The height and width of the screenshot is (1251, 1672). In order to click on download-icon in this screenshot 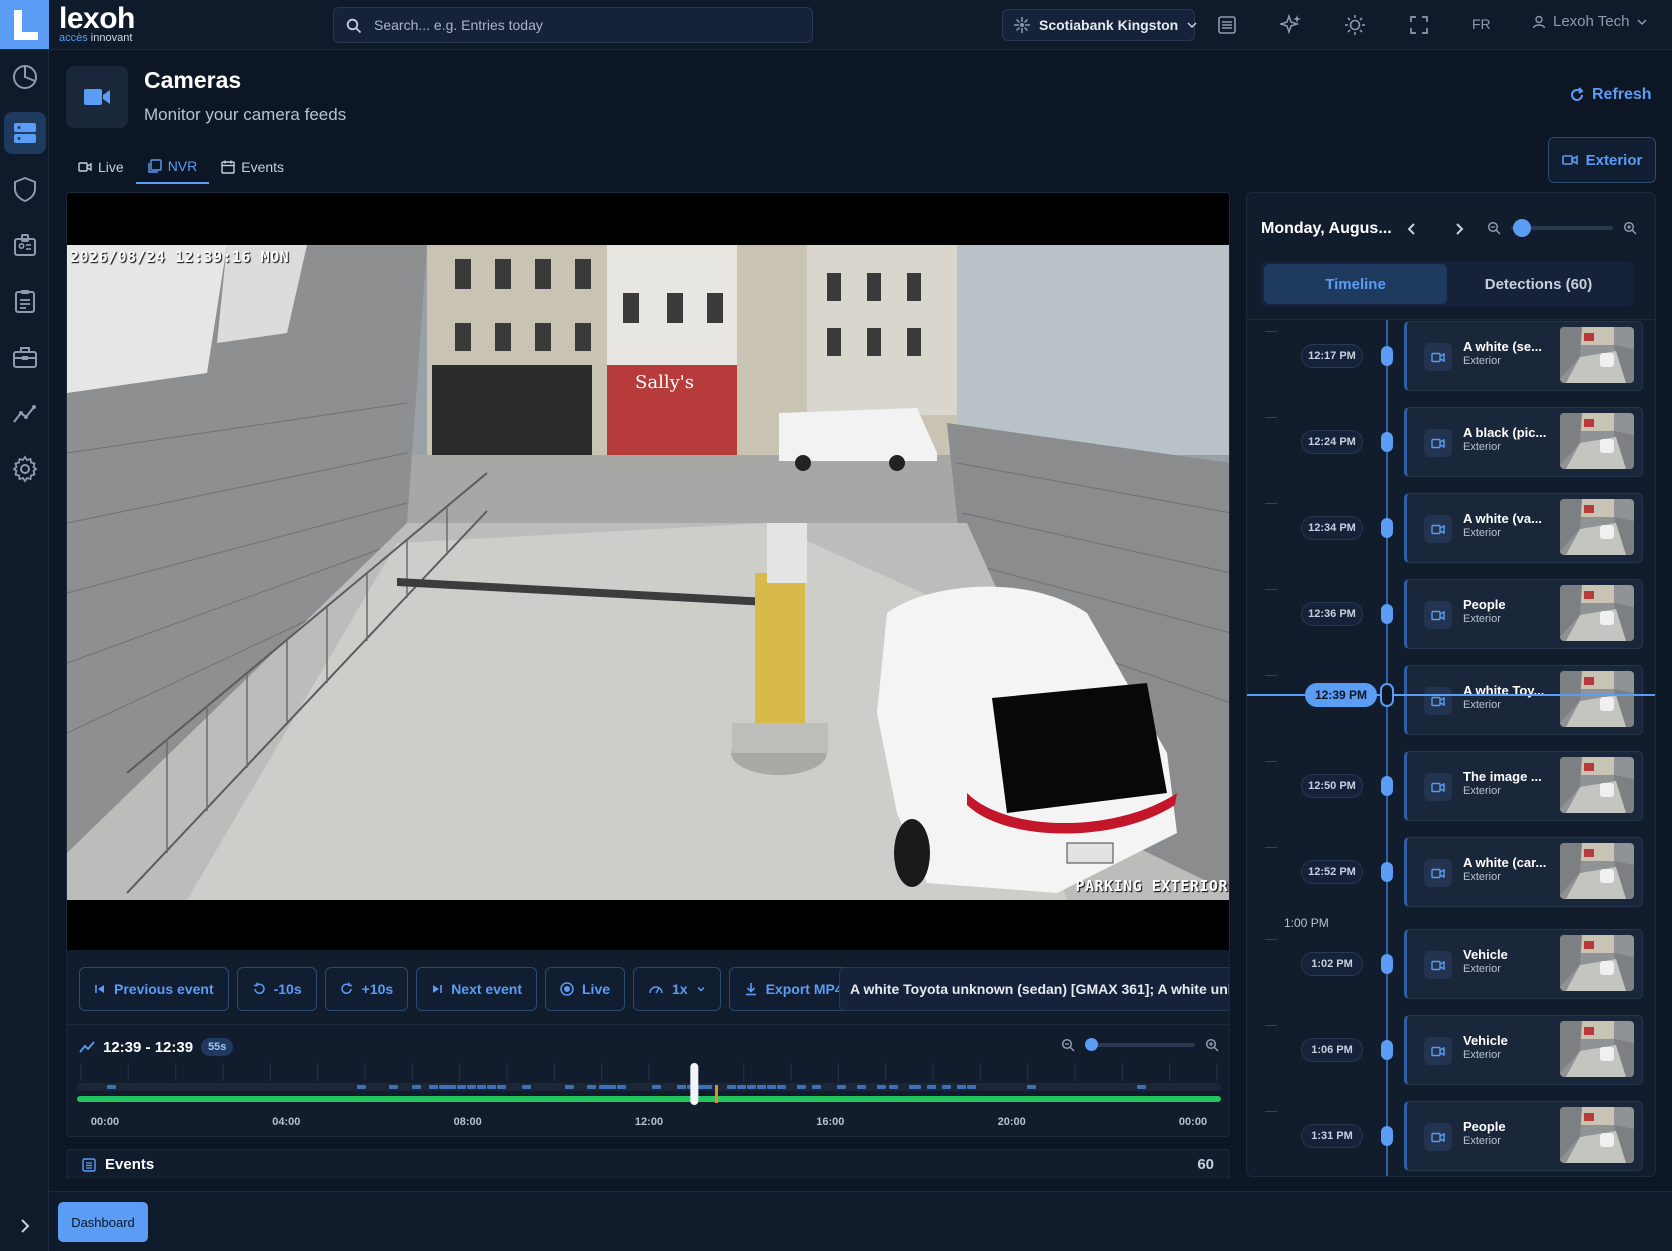, I will do `click(750, 989)`.